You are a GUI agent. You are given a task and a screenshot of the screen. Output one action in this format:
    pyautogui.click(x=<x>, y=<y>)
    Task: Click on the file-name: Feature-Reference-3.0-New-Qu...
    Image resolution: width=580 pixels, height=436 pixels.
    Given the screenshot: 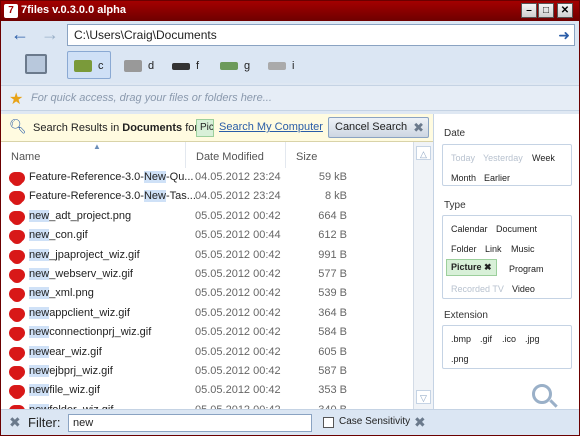 What is the action you would take?
    pyautogui.click(x=111, y=177)
    